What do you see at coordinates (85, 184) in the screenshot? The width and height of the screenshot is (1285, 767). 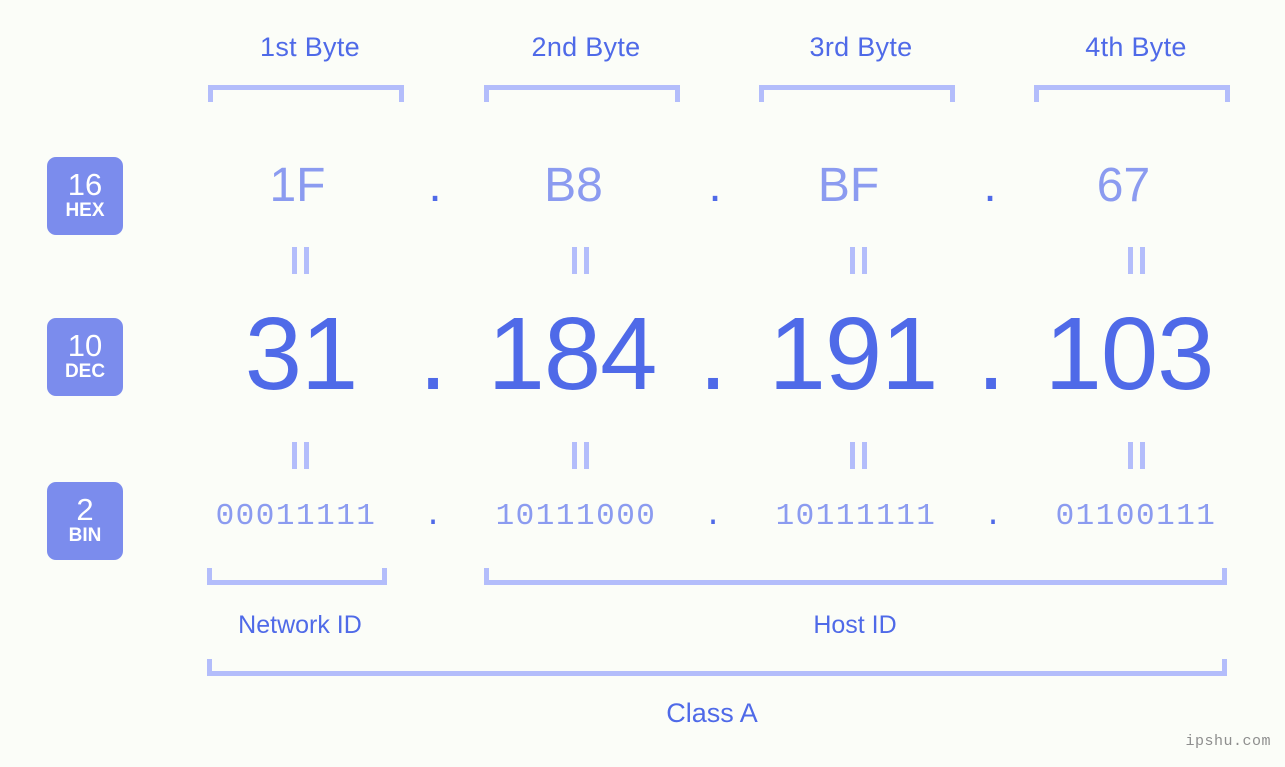 I see `radix-badge-hex-number: 16` at bounding box center [85, 184].